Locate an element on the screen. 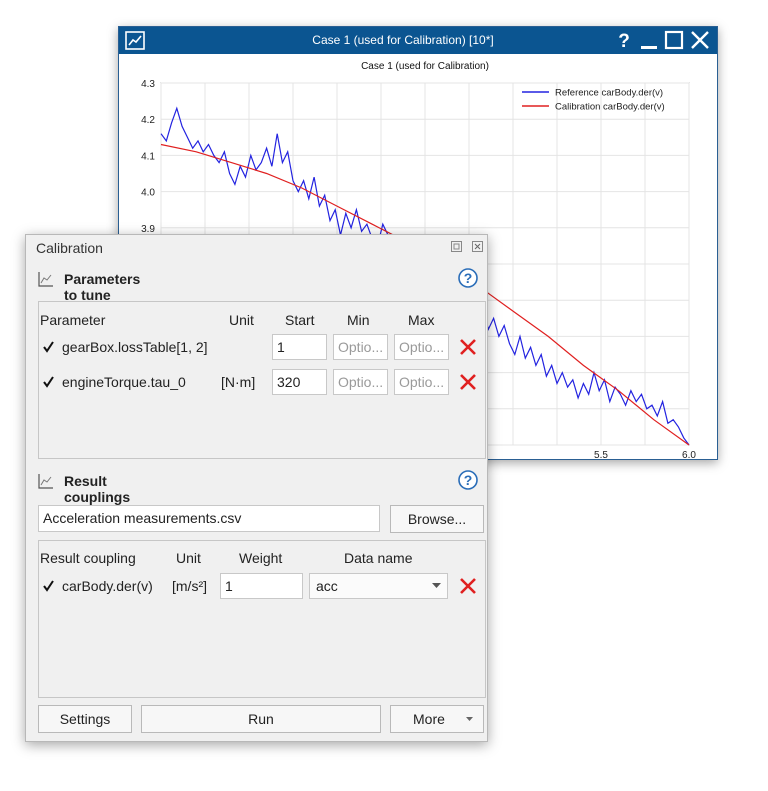 The height and width of the screenshot is (791, 768). coupling-checkbox is located at coordinates (48, 585).